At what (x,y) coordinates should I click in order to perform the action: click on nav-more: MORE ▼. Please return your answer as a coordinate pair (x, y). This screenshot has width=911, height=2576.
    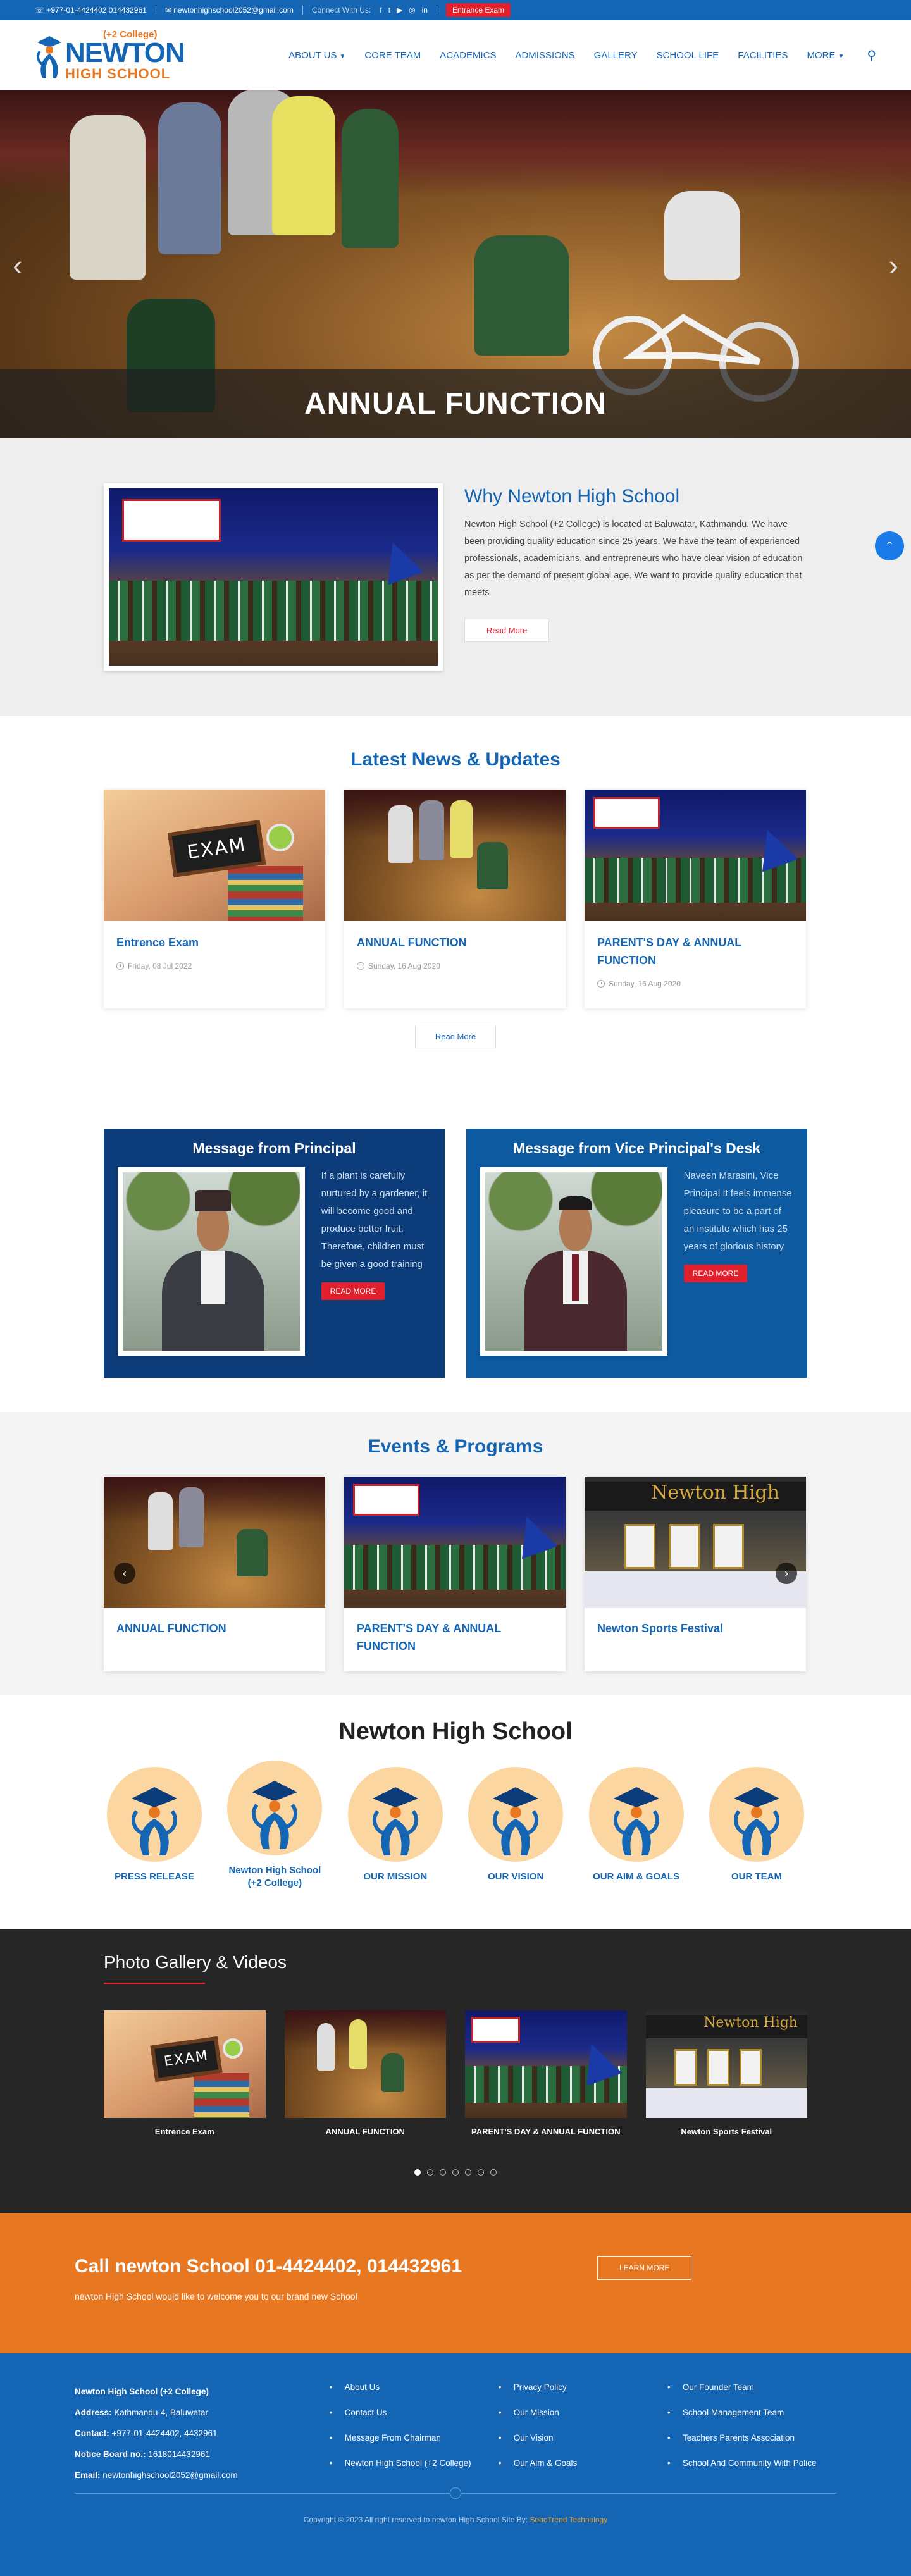
    Looking at the image, I should click on (825, 56).